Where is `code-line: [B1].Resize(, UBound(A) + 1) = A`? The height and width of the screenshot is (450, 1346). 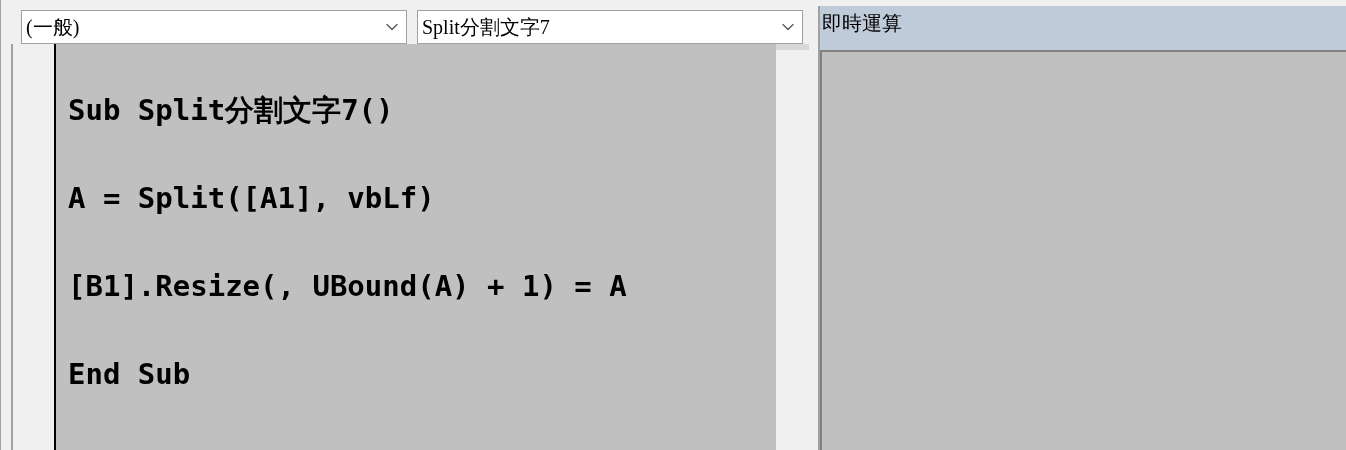 code-line: [B1].Resize(, UBound(A) + 1) = A is located at coordinates (347, 286).